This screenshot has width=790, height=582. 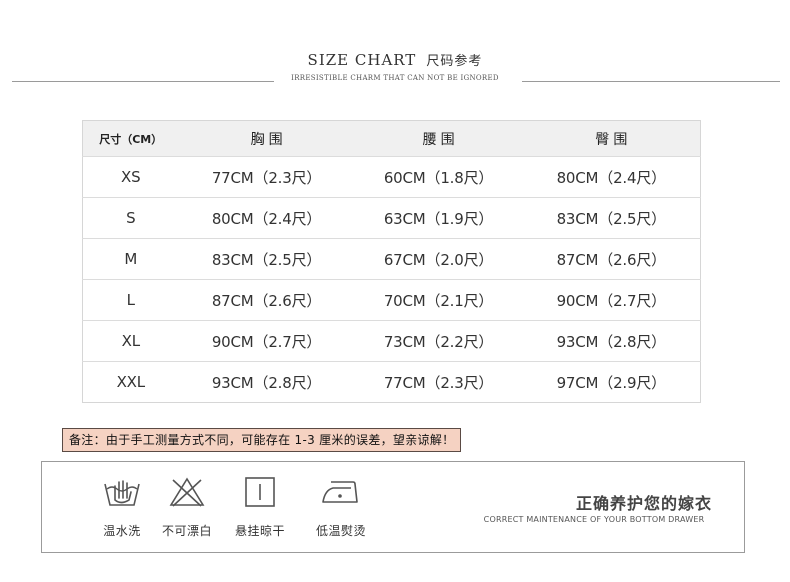 I want to click on table-row: S 80CM（2.4尺） 63CM（1.9尺） 83CM（2.5尺）, so click(x=391, y=218).